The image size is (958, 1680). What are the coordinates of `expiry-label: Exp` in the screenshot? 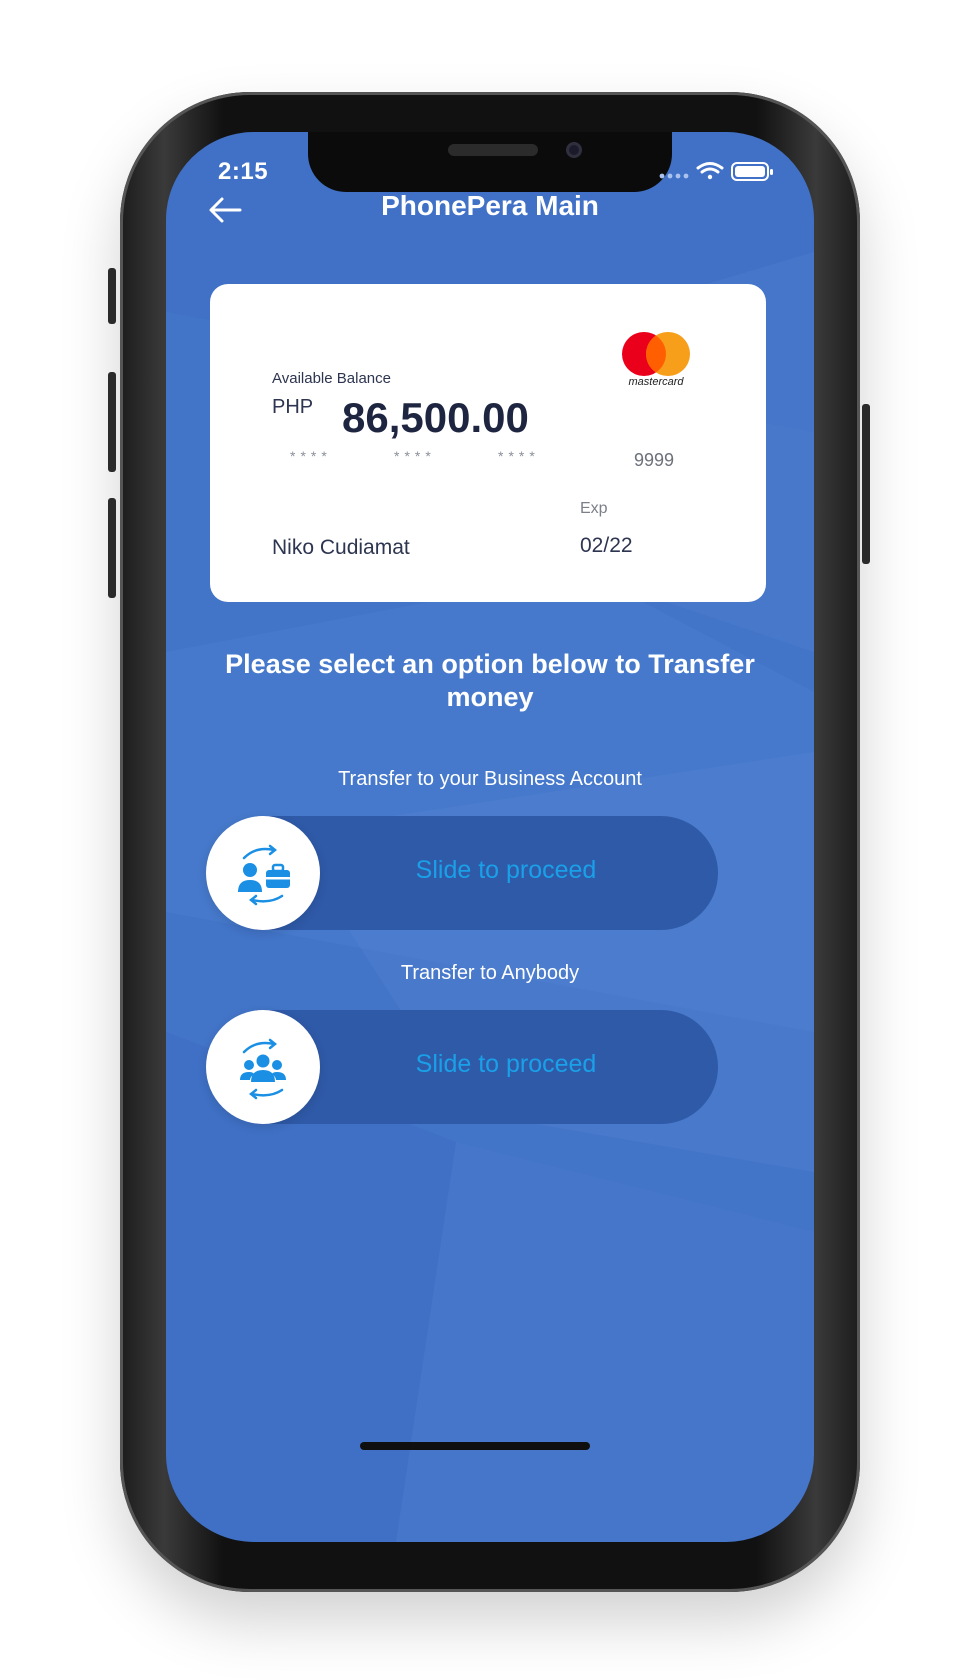 It's located at (594, 508).